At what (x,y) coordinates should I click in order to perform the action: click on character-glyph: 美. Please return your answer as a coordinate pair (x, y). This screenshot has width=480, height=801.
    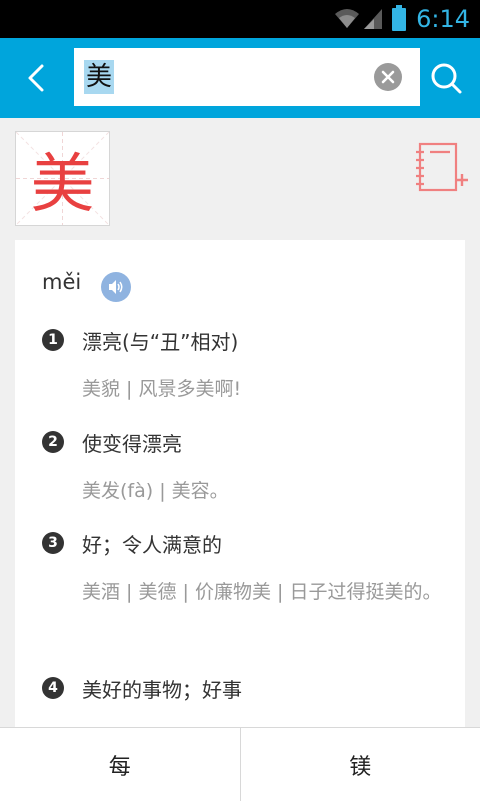
    Looking at the image, I should click on (62, 178).